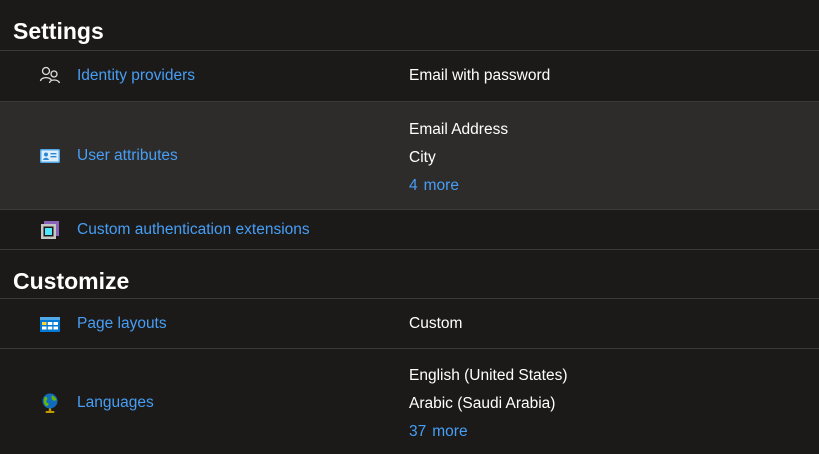 The height and width of the screenshot is (454, 819). Describe the element at coordinates (459, 129) in the screenshot. I see `user-attribute-value: Email Address` at that location.